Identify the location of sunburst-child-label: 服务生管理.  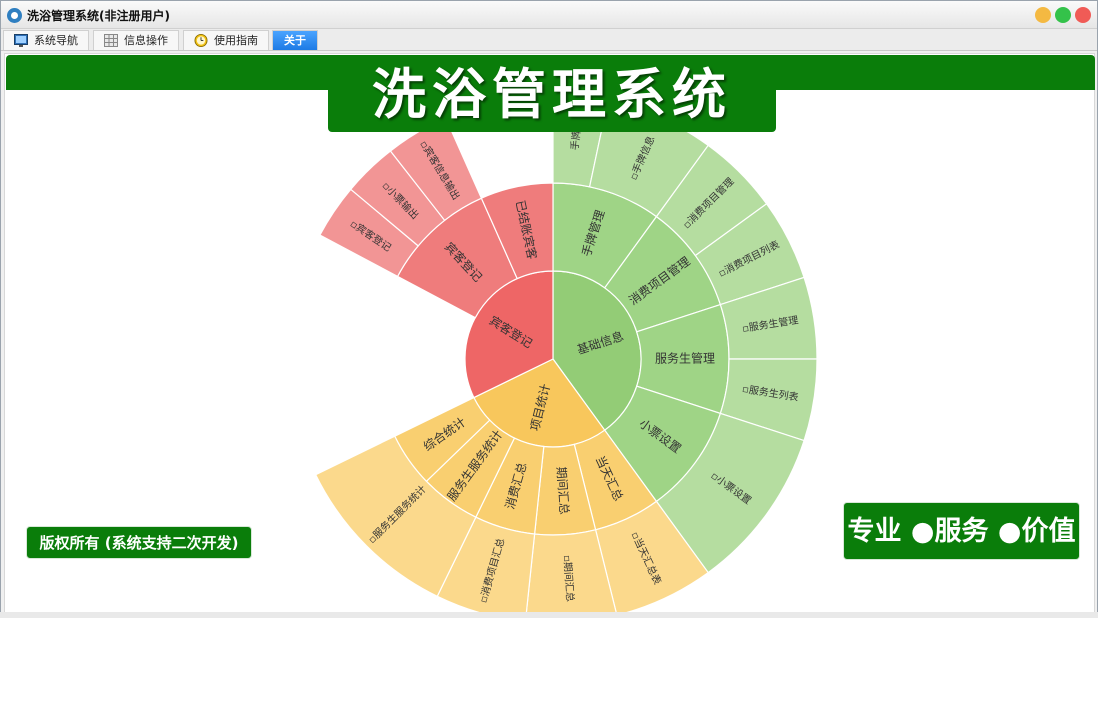
(685, 358).